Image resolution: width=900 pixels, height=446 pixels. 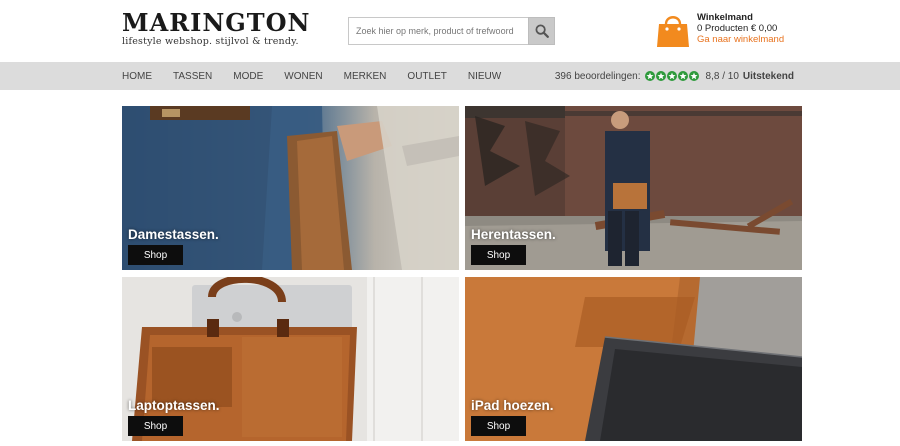 What do you see at coordinates (192, 76) in the screenshot?
I see `nav-item-tassen: TASSEN` at bounding box center [192, 76].